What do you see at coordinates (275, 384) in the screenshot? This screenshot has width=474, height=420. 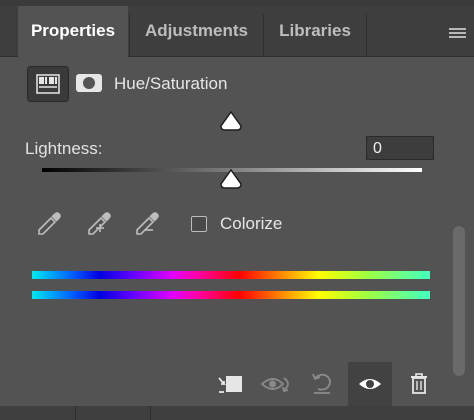 I see `view-previous-state-icon` at bounding box center [275, 384].